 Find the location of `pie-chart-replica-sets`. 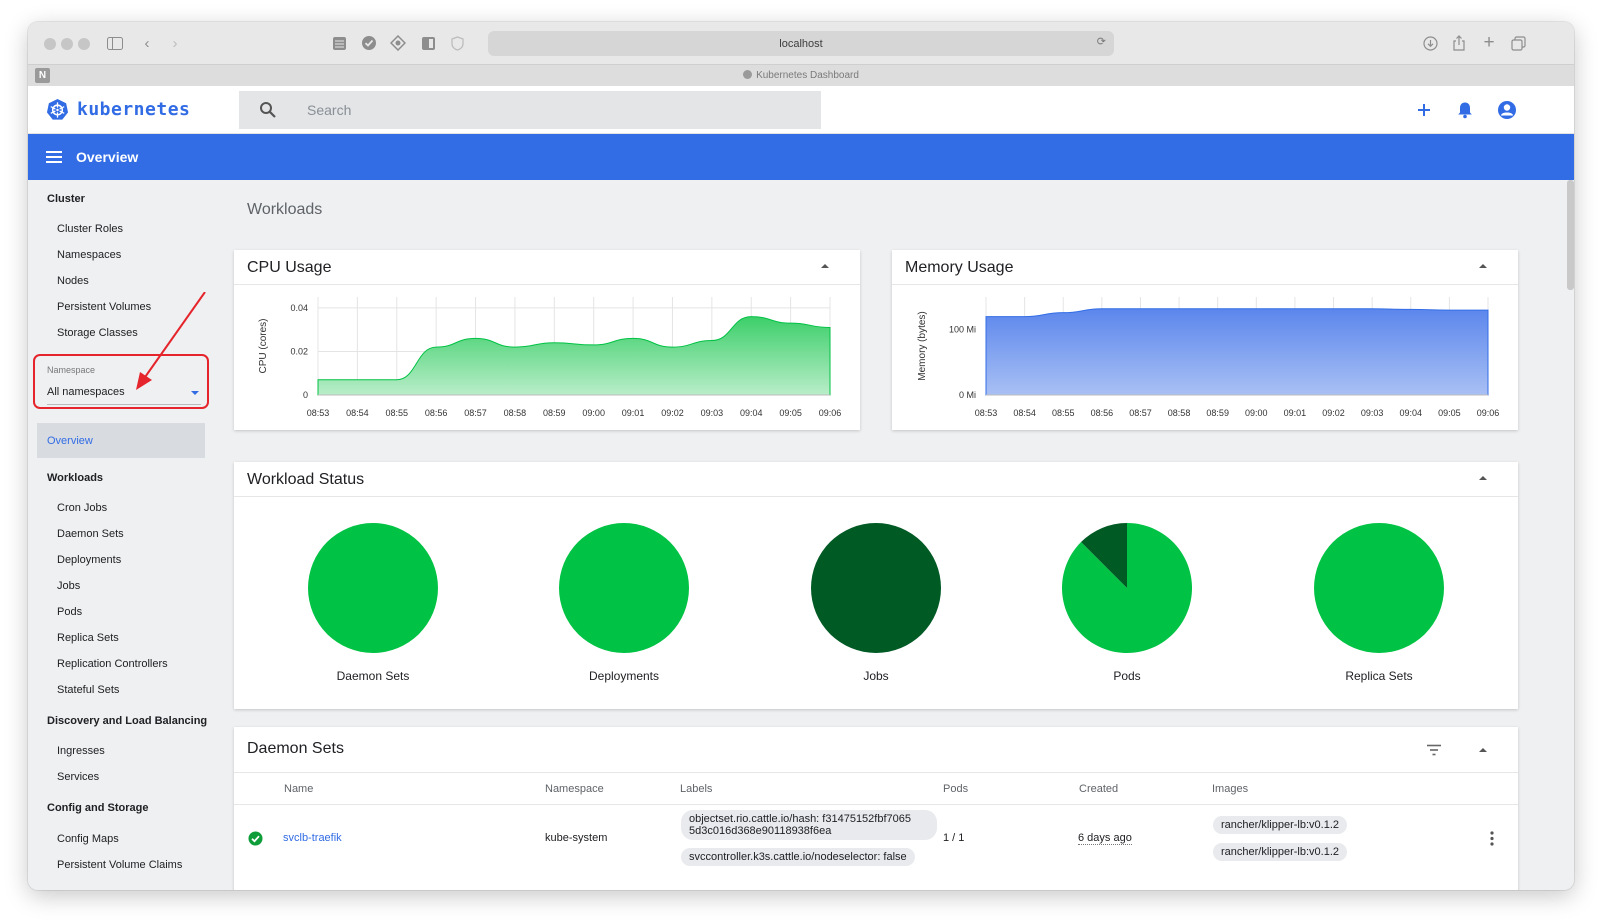

pie-chart-replica-sets is located at coordinates (1379, 588).